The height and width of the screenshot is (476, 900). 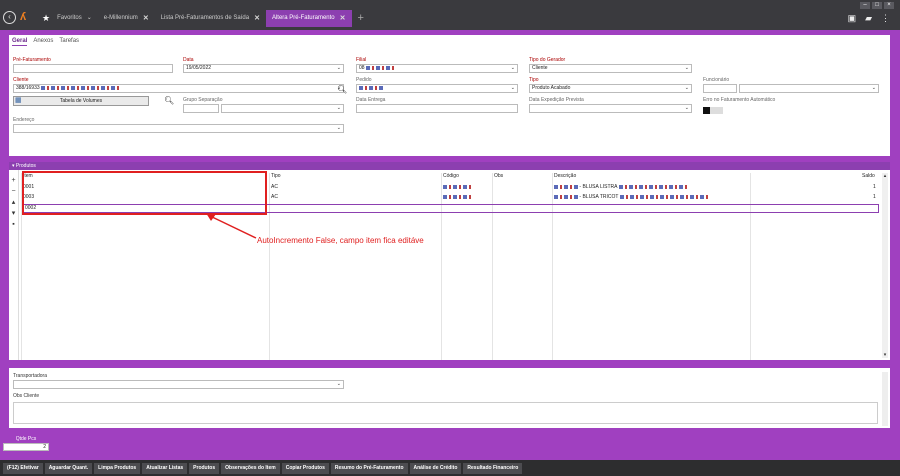 I want to click on col-header-descricao: Descrição, so click(x=565, y=176).